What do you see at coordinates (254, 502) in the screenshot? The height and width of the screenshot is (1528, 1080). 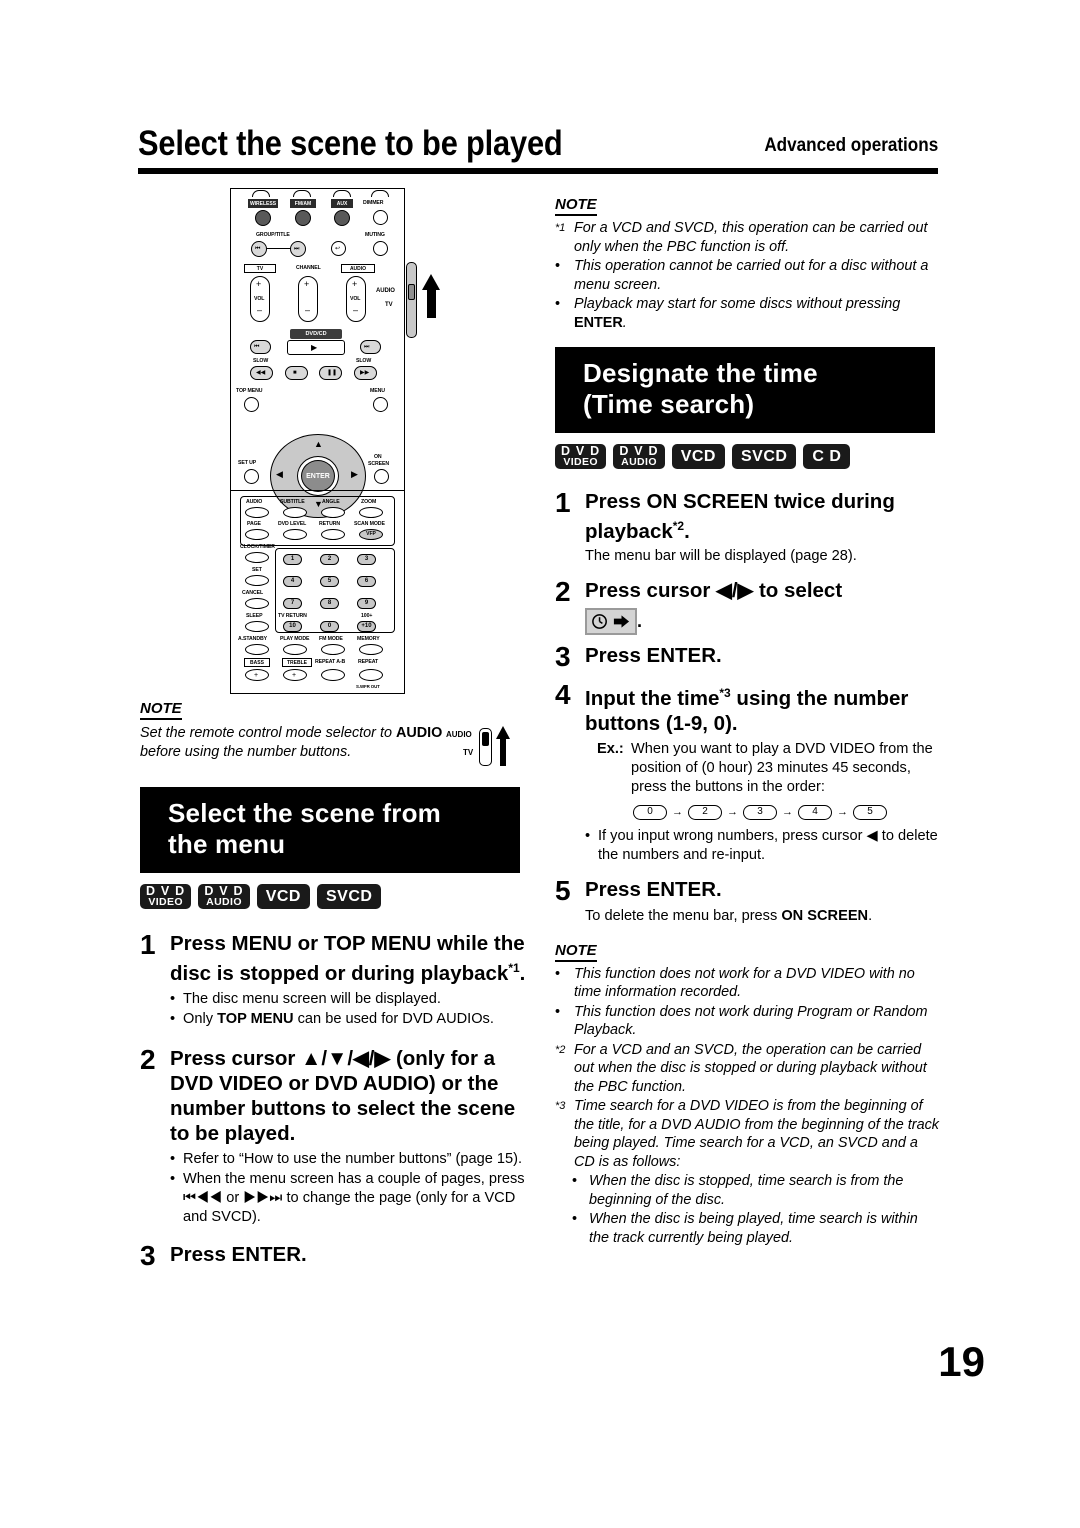 I see `audio-fn-label: AUDIO` at bounding box center [254, 502].